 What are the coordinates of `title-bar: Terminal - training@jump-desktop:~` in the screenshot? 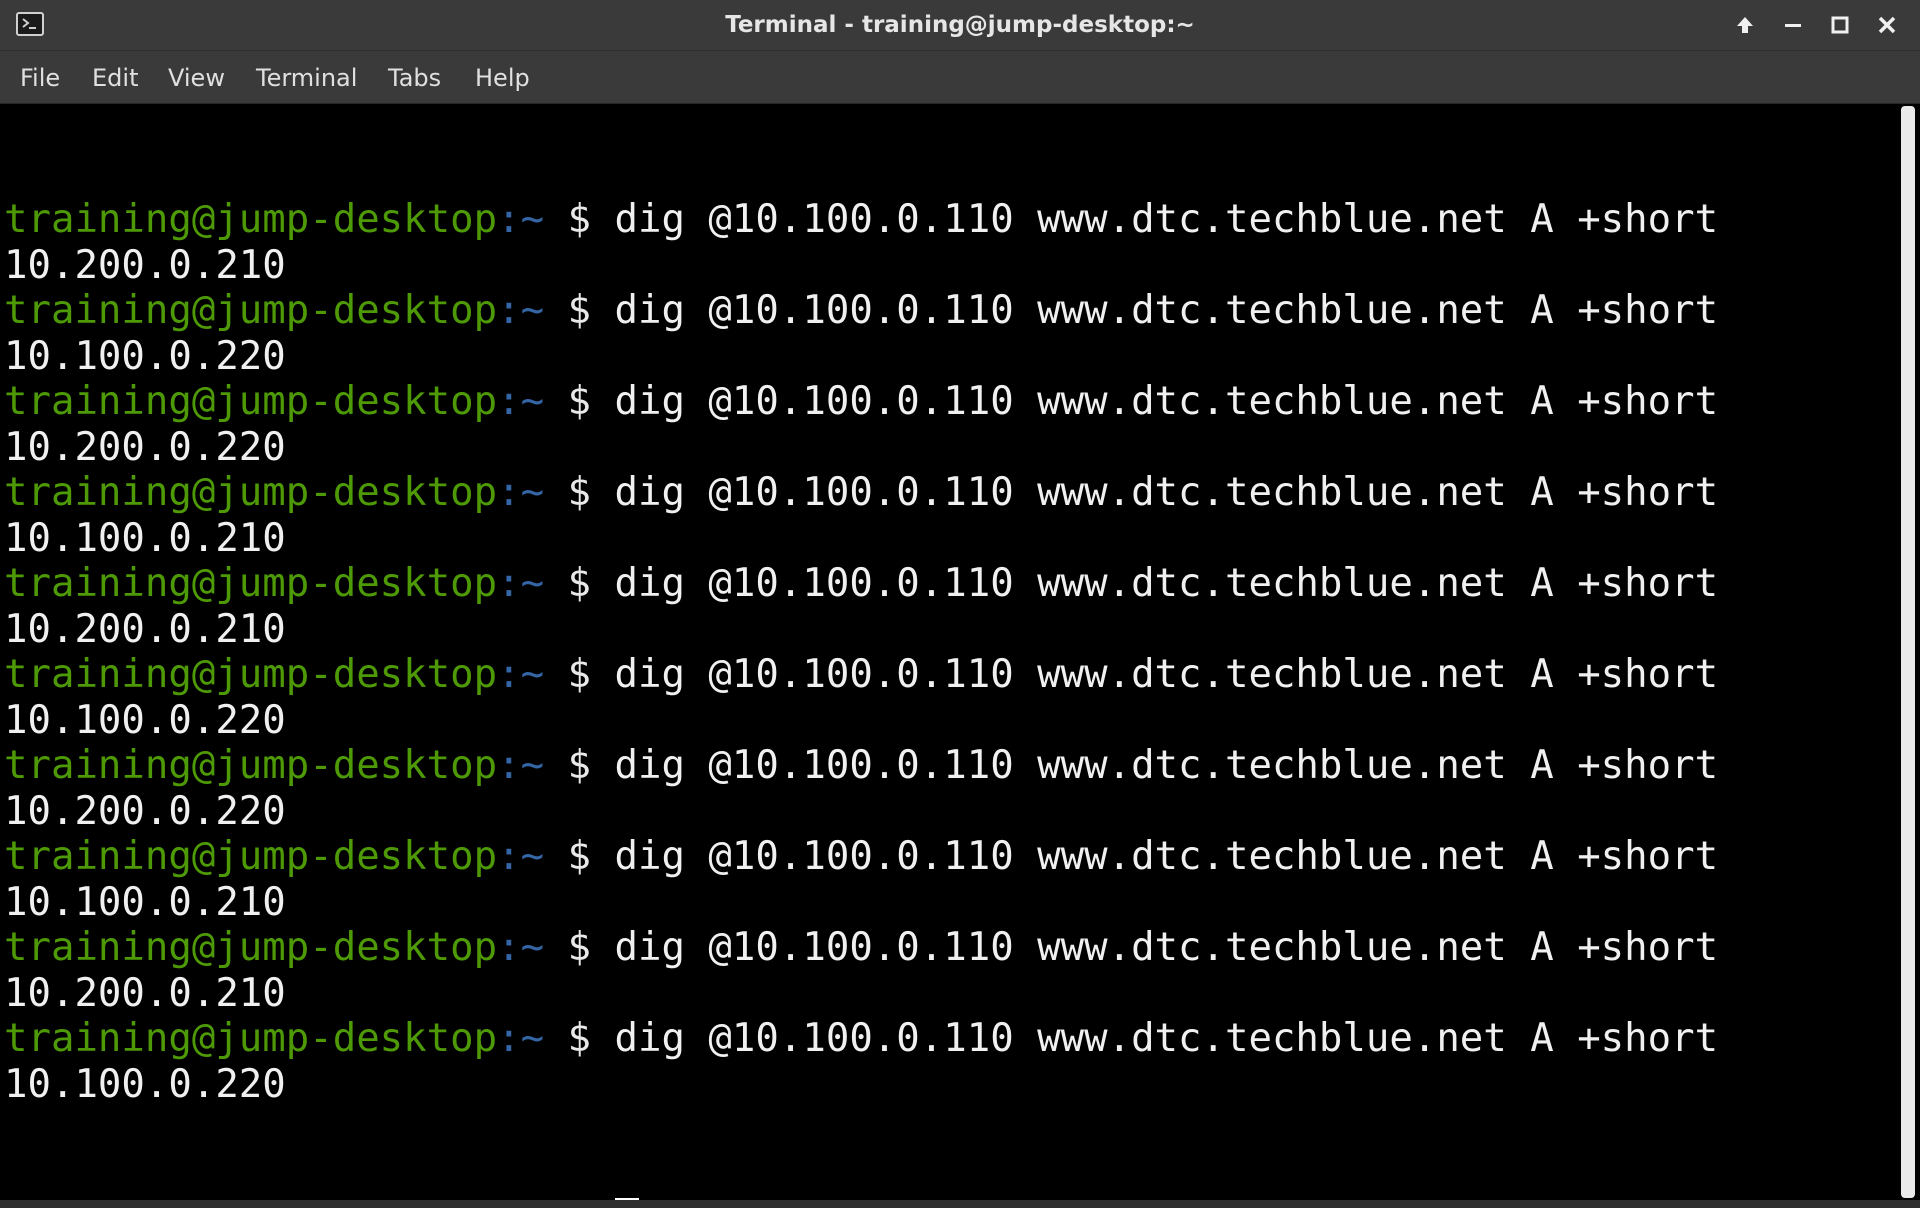 It's located at (960, 25).